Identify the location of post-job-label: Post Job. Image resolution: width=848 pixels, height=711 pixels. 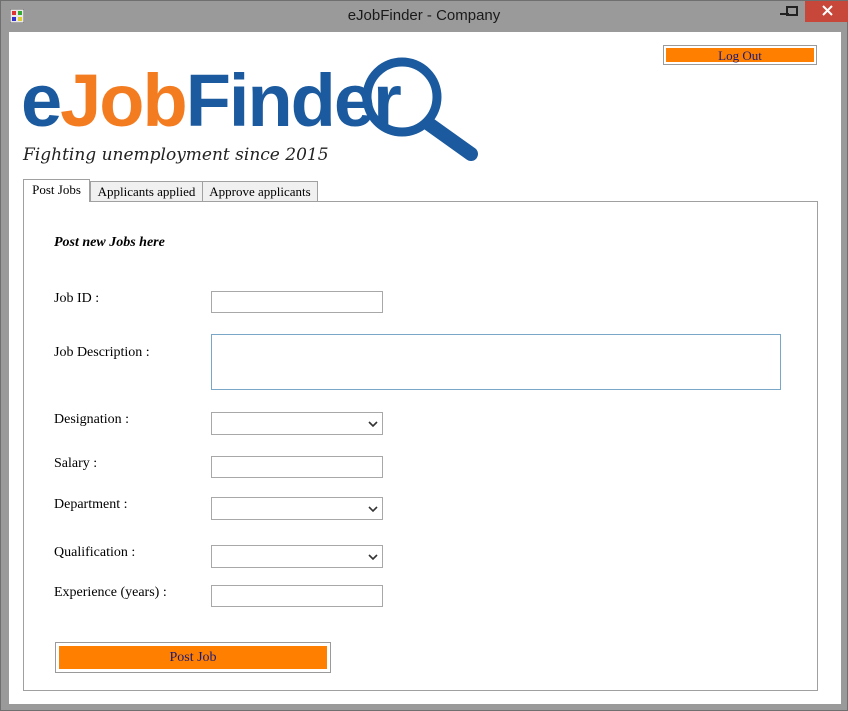
(193, 657).